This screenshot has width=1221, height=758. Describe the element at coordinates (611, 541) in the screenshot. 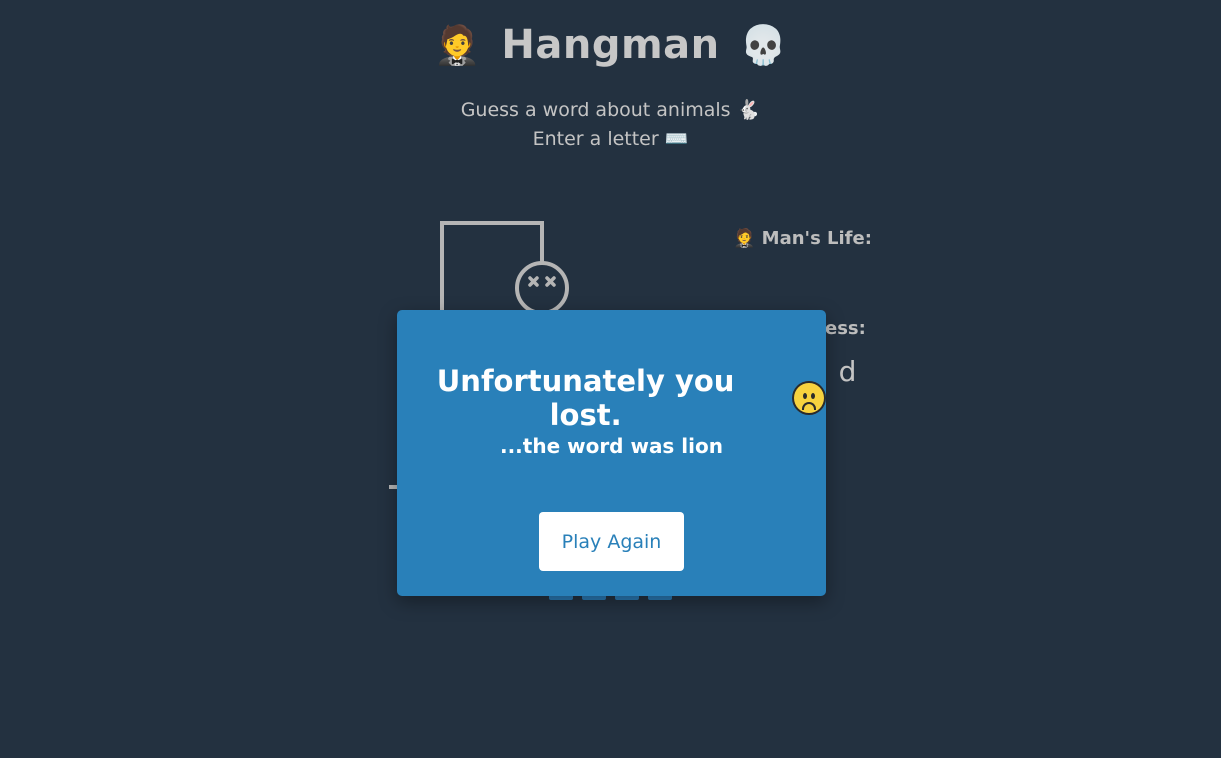

I see `play-again-button: Play Again` at that location.